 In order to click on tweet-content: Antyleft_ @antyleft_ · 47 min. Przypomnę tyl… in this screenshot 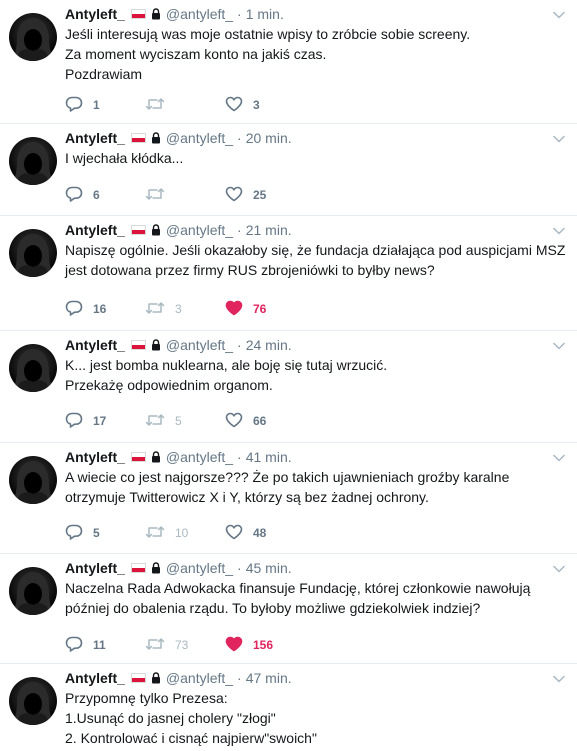, I will do `click(316, 708)`.